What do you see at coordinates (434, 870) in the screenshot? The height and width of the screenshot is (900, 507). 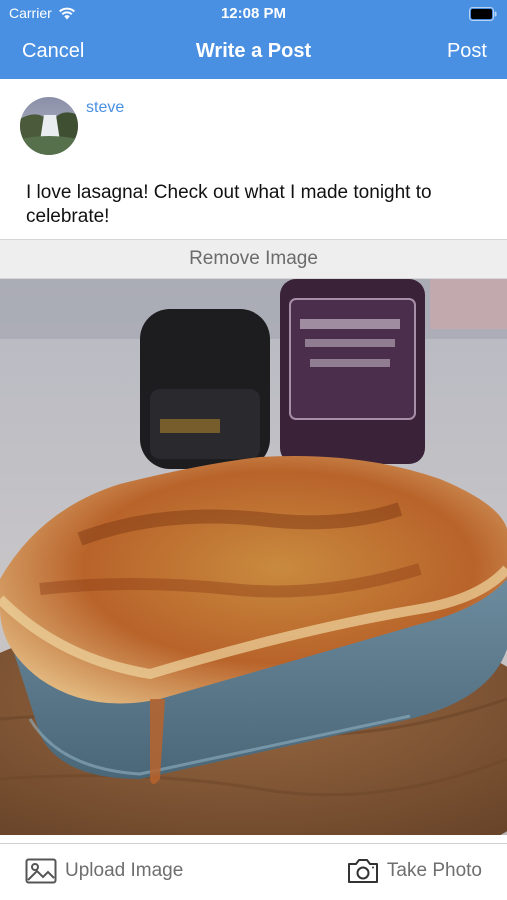 I see `take-photo-label: Take Photo` at bounding box center [434, 870].